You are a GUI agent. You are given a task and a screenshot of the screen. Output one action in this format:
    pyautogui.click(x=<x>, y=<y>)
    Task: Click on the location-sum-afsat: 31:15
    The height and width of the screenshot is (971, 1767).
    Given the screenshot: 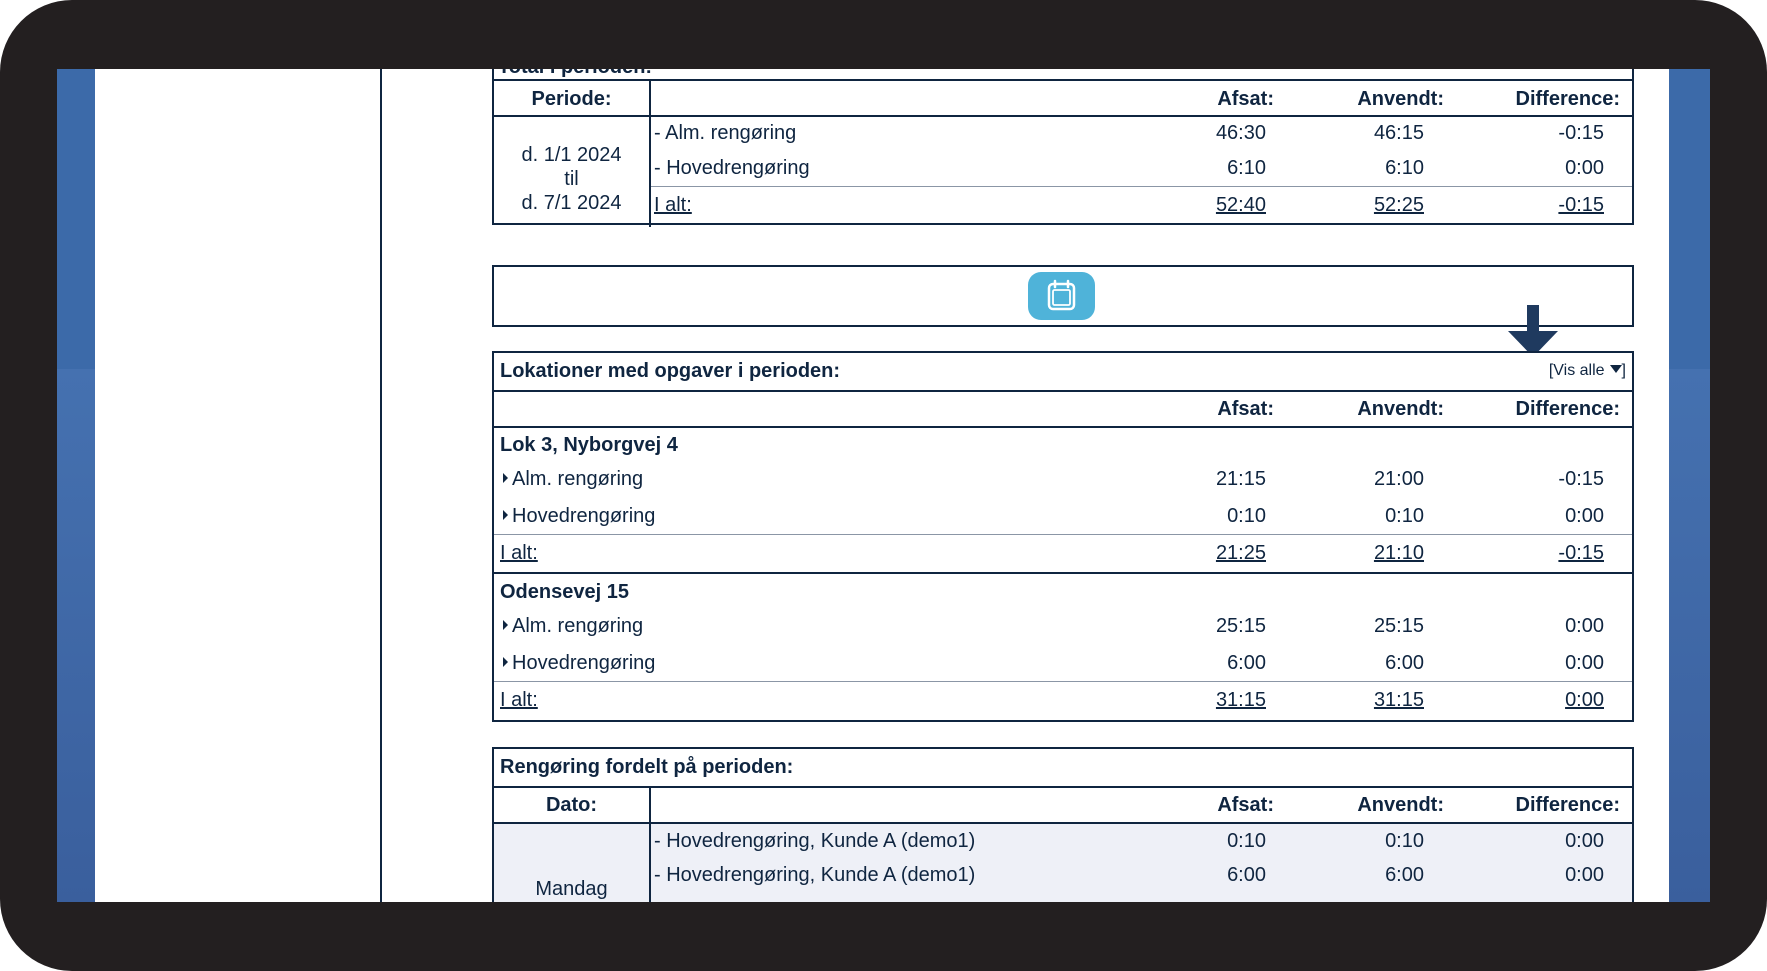 What is the action you would take?
    pyautogui.click(x=1240, y=700)
    